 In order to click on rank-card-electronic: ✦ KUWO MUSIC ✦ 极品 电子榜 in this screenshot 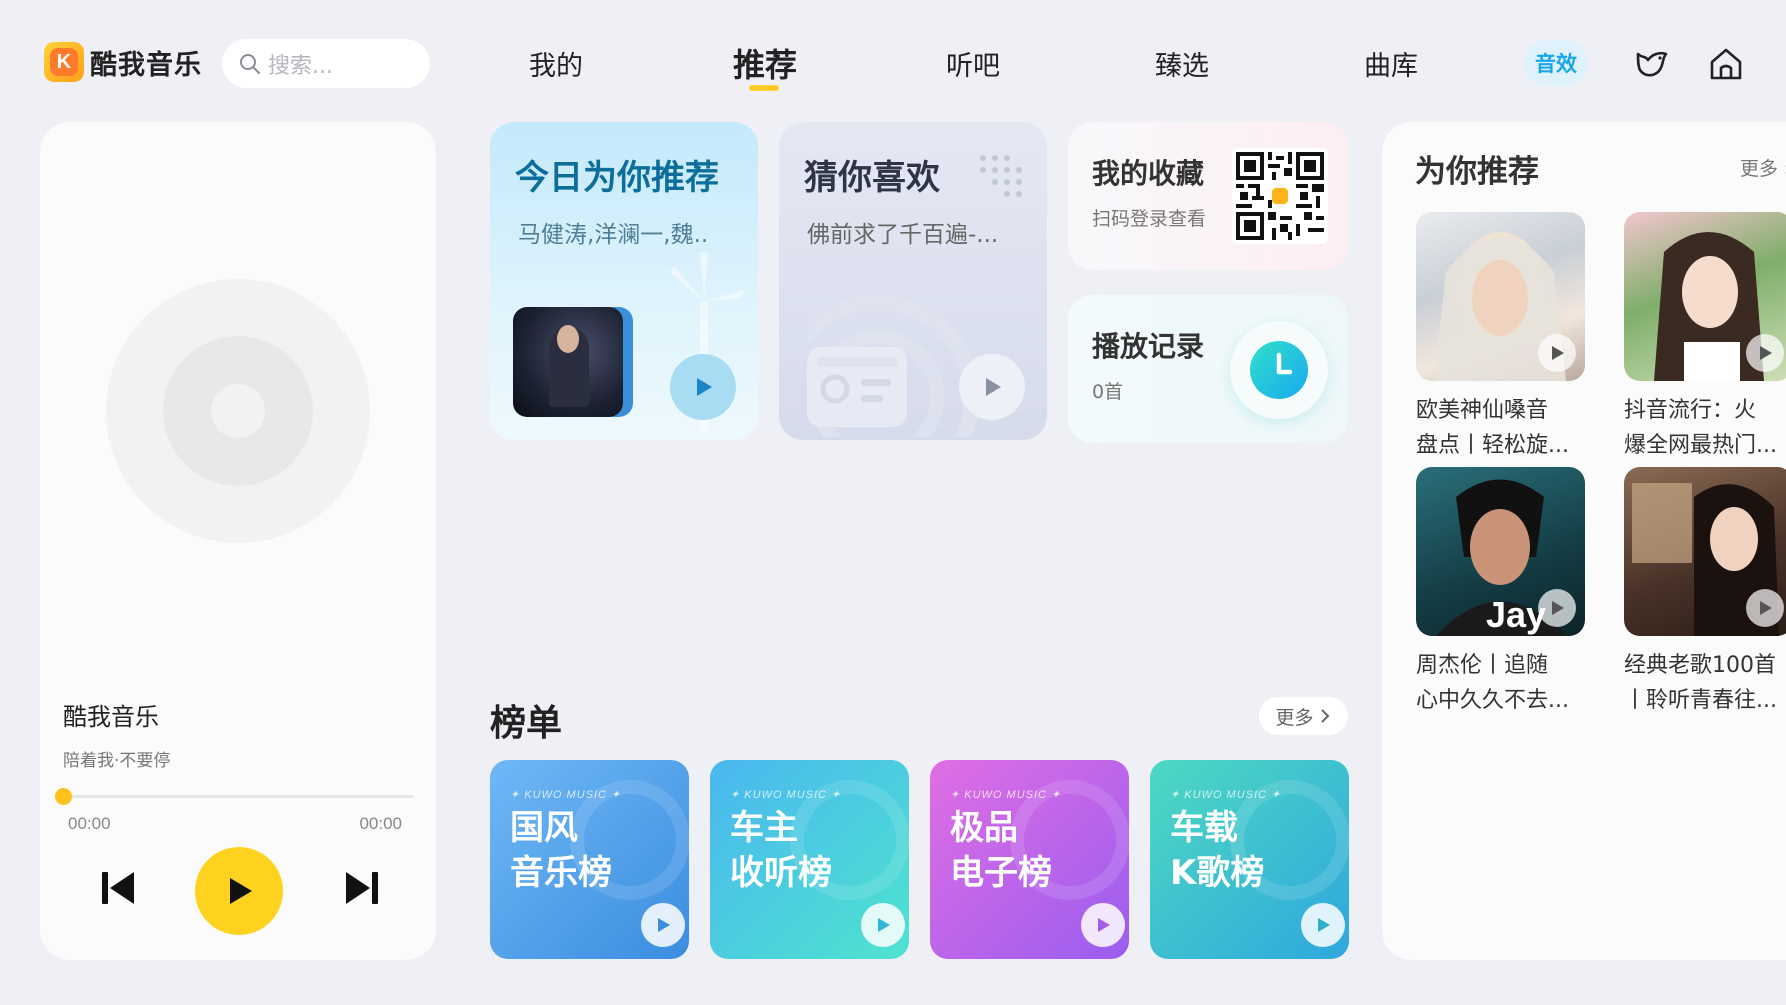, I will do `click(1029, 859)`.